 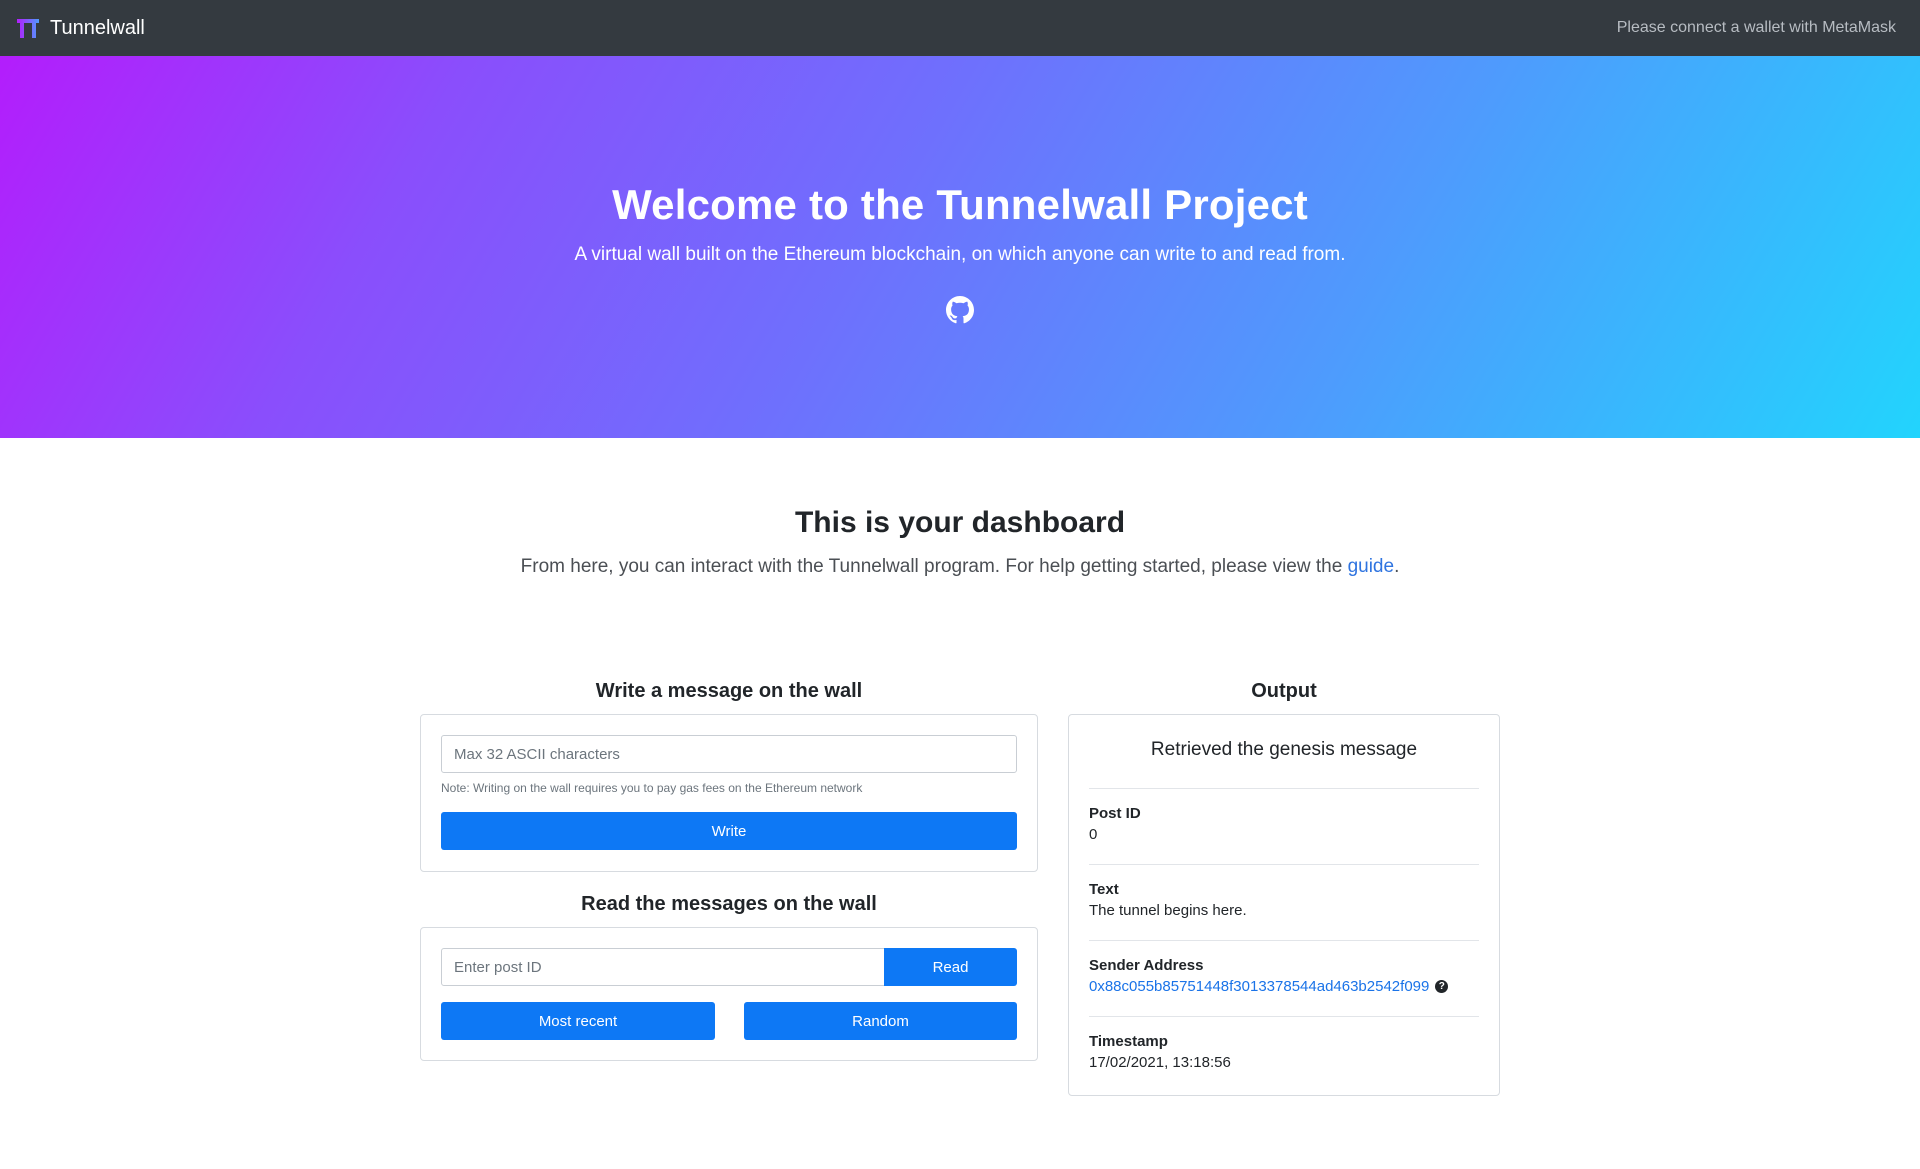 I want to click on text-value: The tunnel begins here., so click(x=1168, y=910).